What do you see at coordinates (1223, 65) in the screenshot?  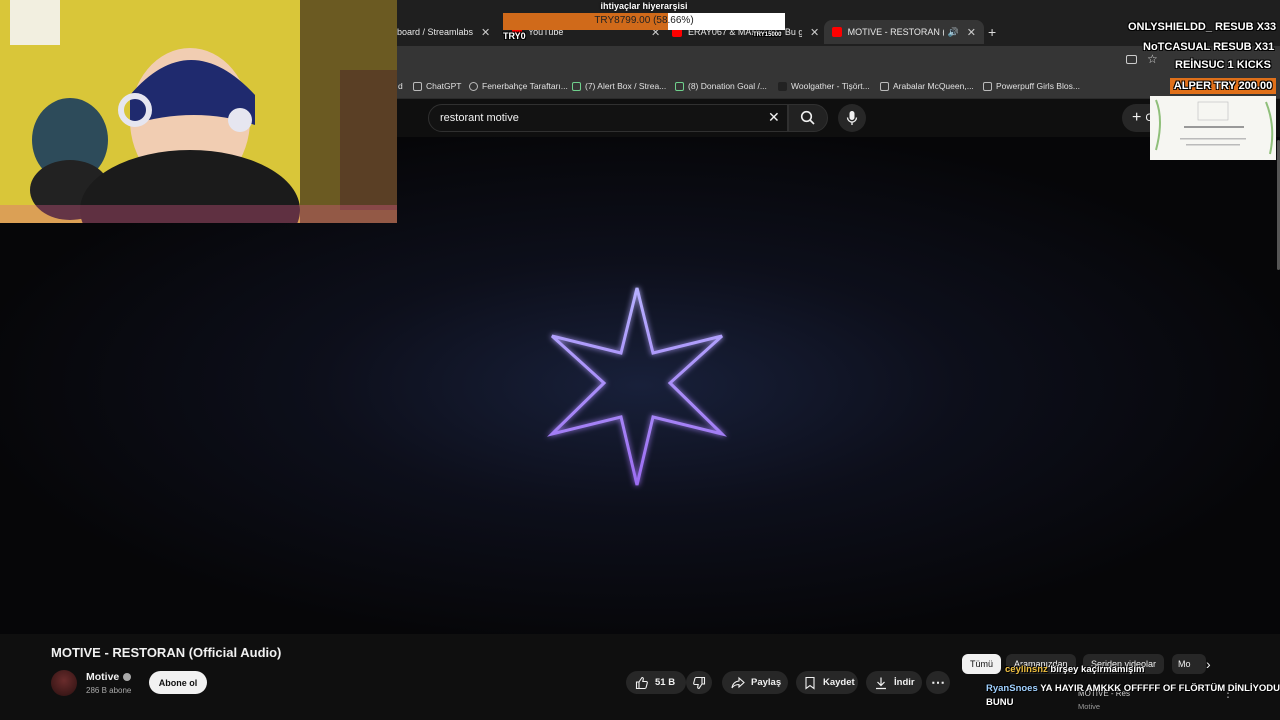 I see `kicks-line: REİNSUC 1 KICKS` at bounding box center [1223, 65].